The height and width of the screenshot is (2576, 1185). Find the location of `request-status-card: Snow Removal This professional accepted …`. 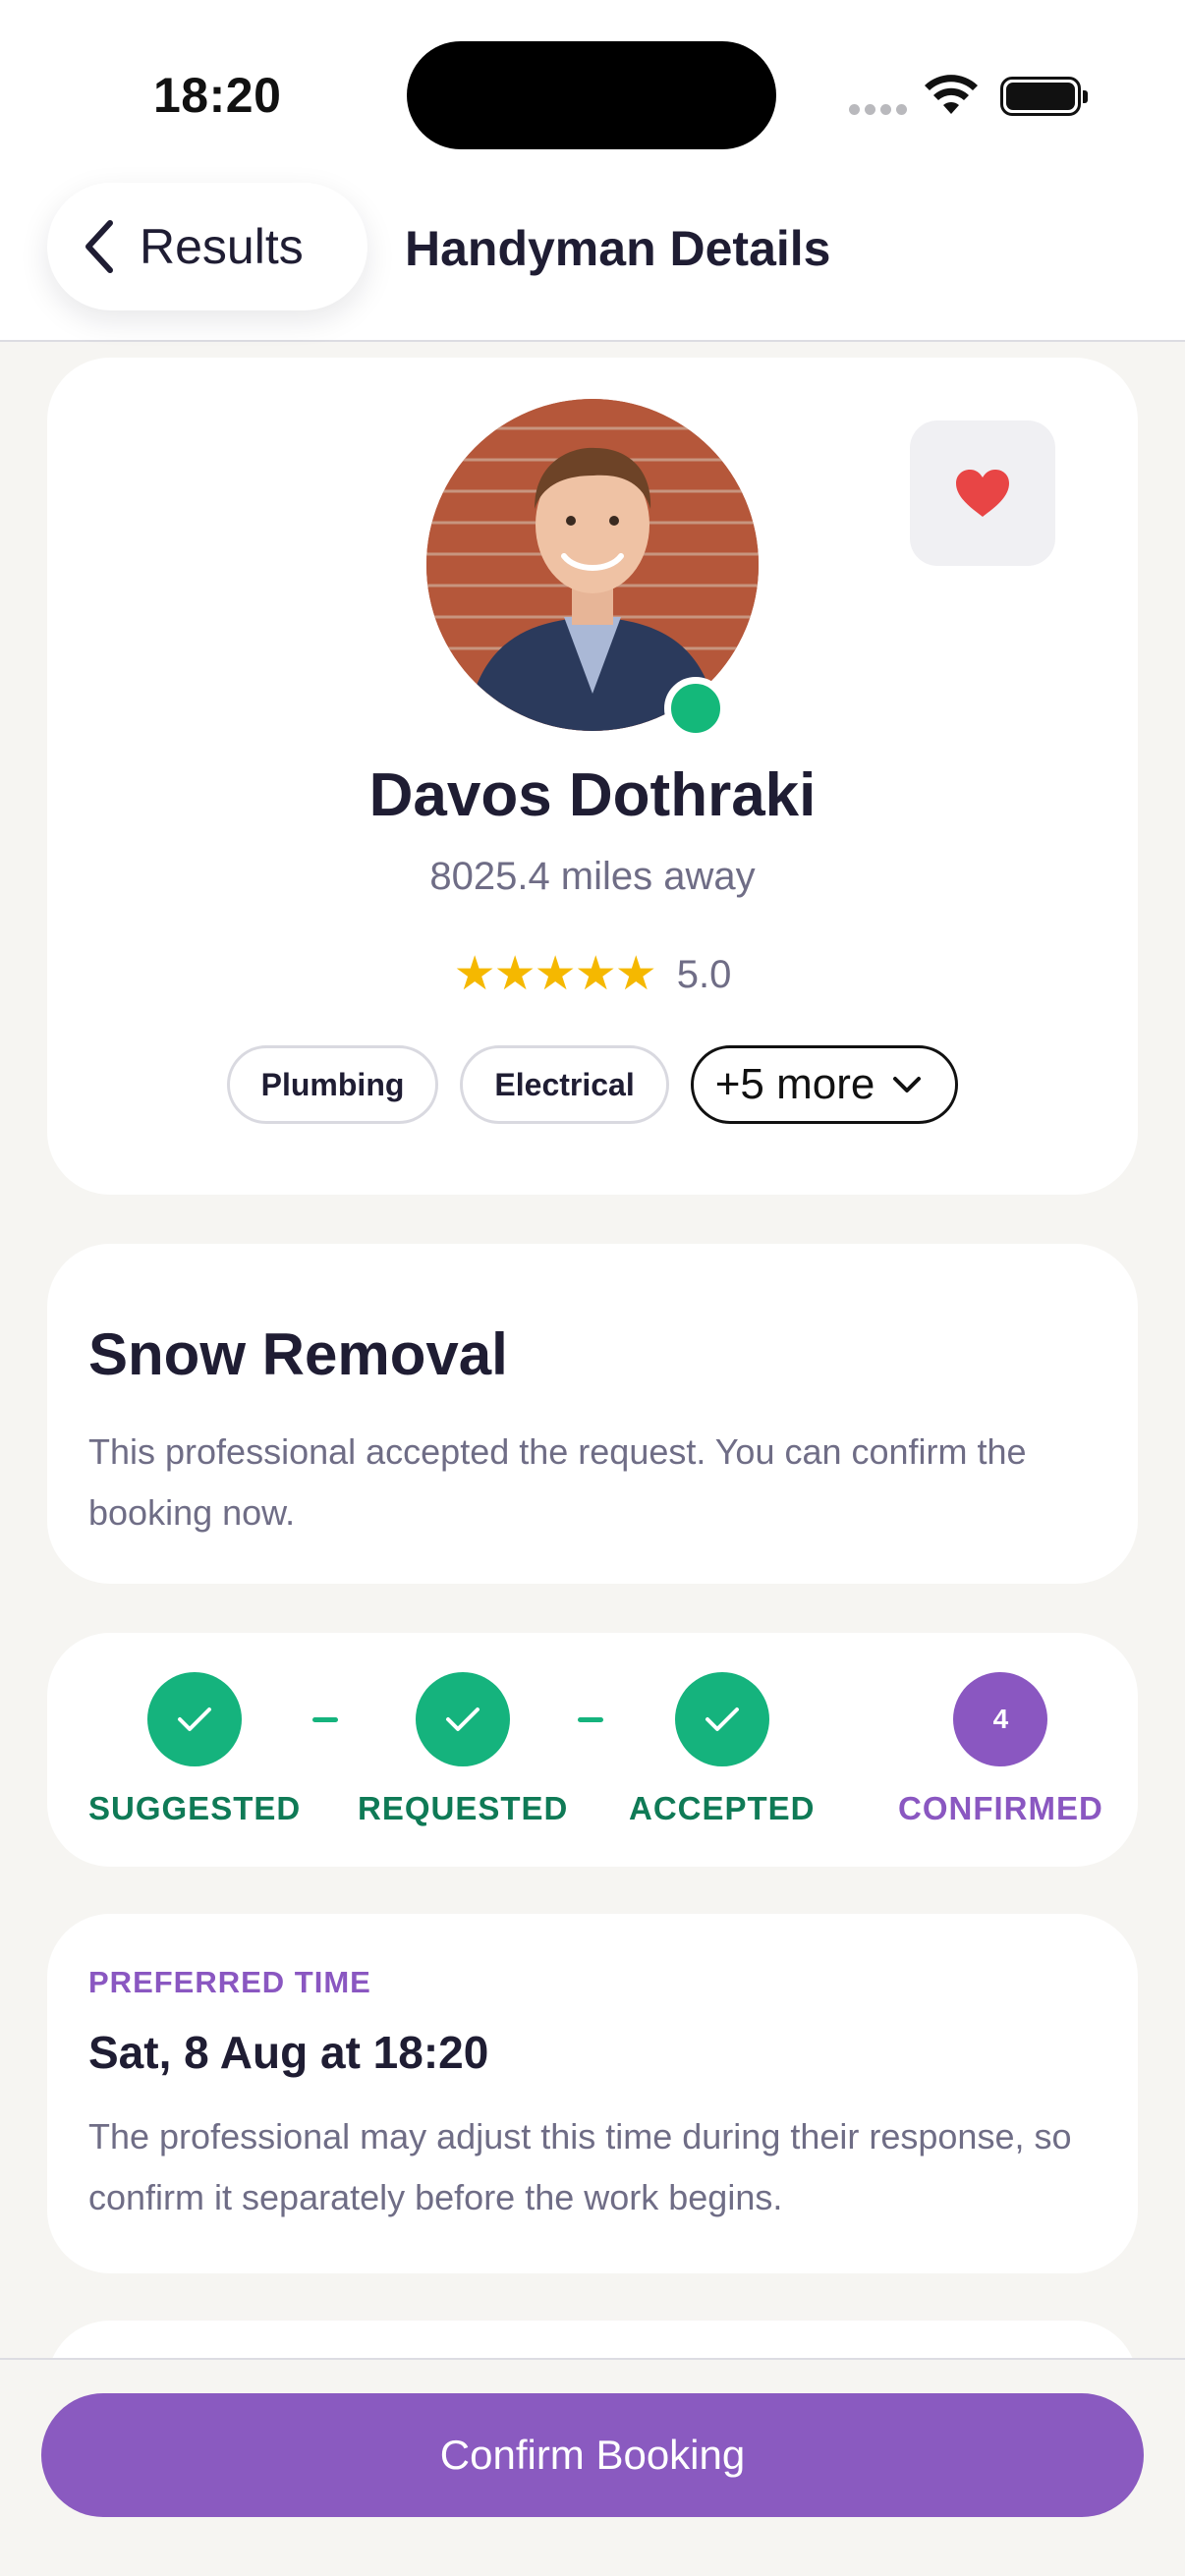

request-status-card: Snow Removal This professional accepted … is located at coordinates (592, 1414).